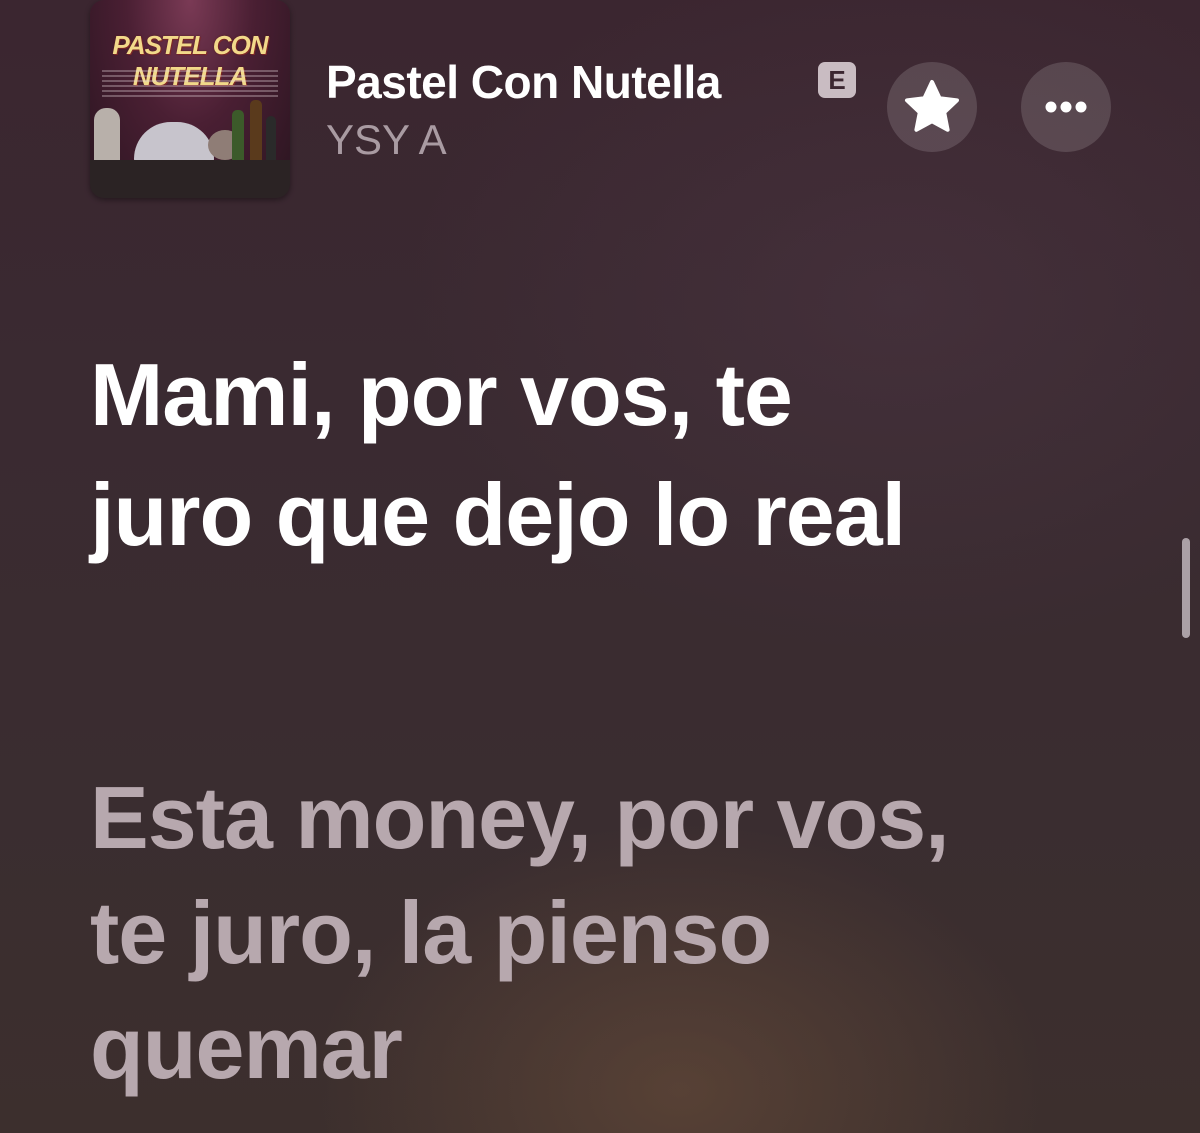 This screenshot has width=1200, height=1133. Describe the element at coordinates (1186, 588) in the screenshot. I see `scroll-indicator` at that location.